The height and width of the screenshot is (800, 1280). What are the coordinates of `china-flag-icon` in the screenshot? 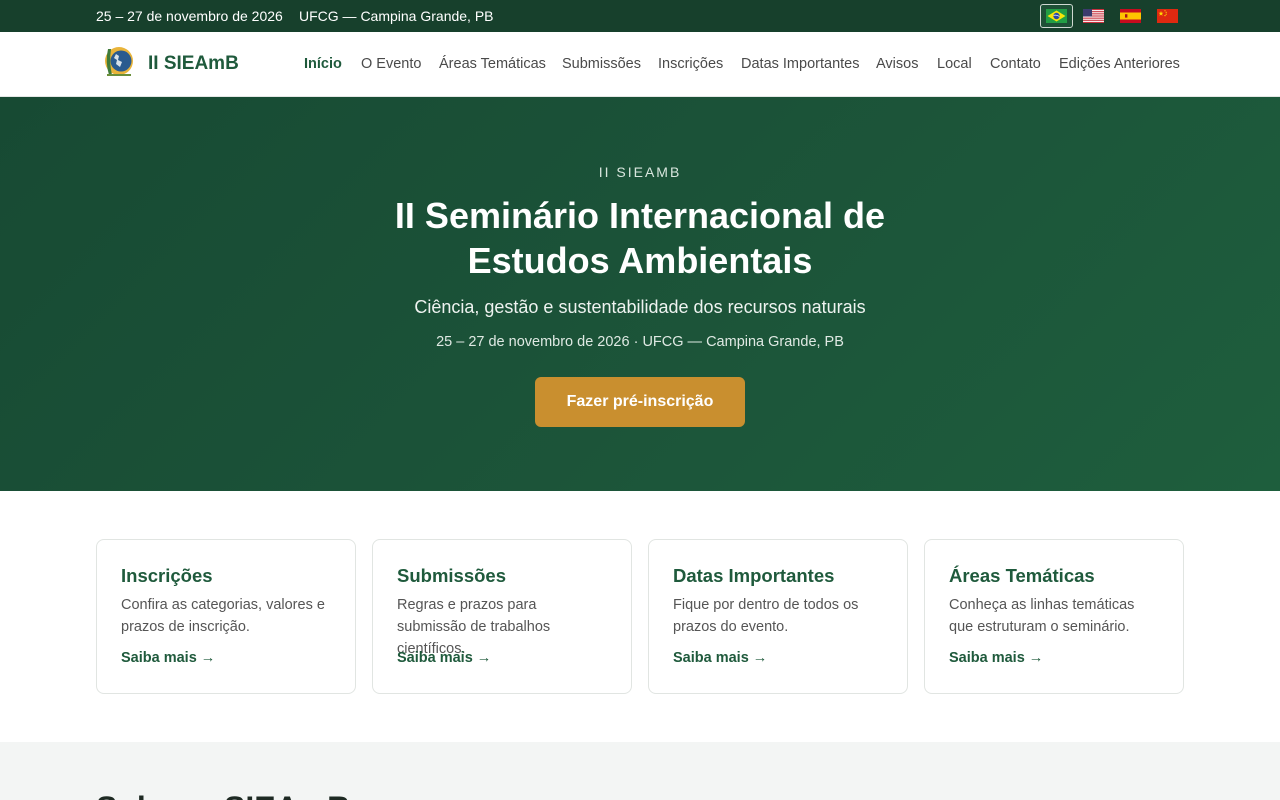 It's located at (1167, 16).